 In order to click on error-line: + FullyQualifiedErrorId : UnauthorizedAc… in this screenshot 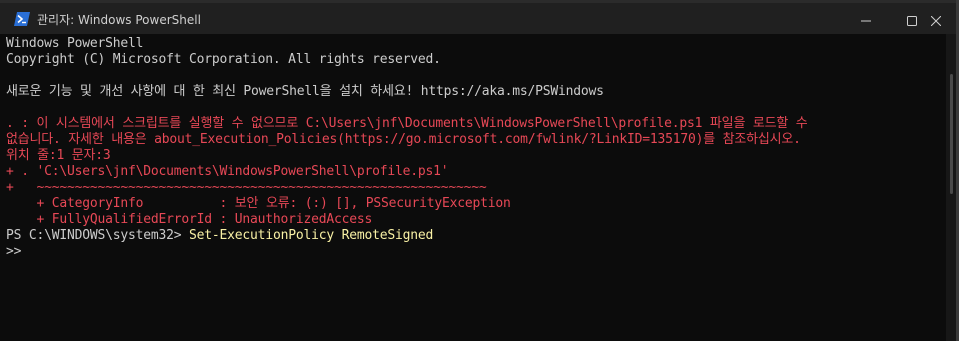, I will do `click(189, 219)`.